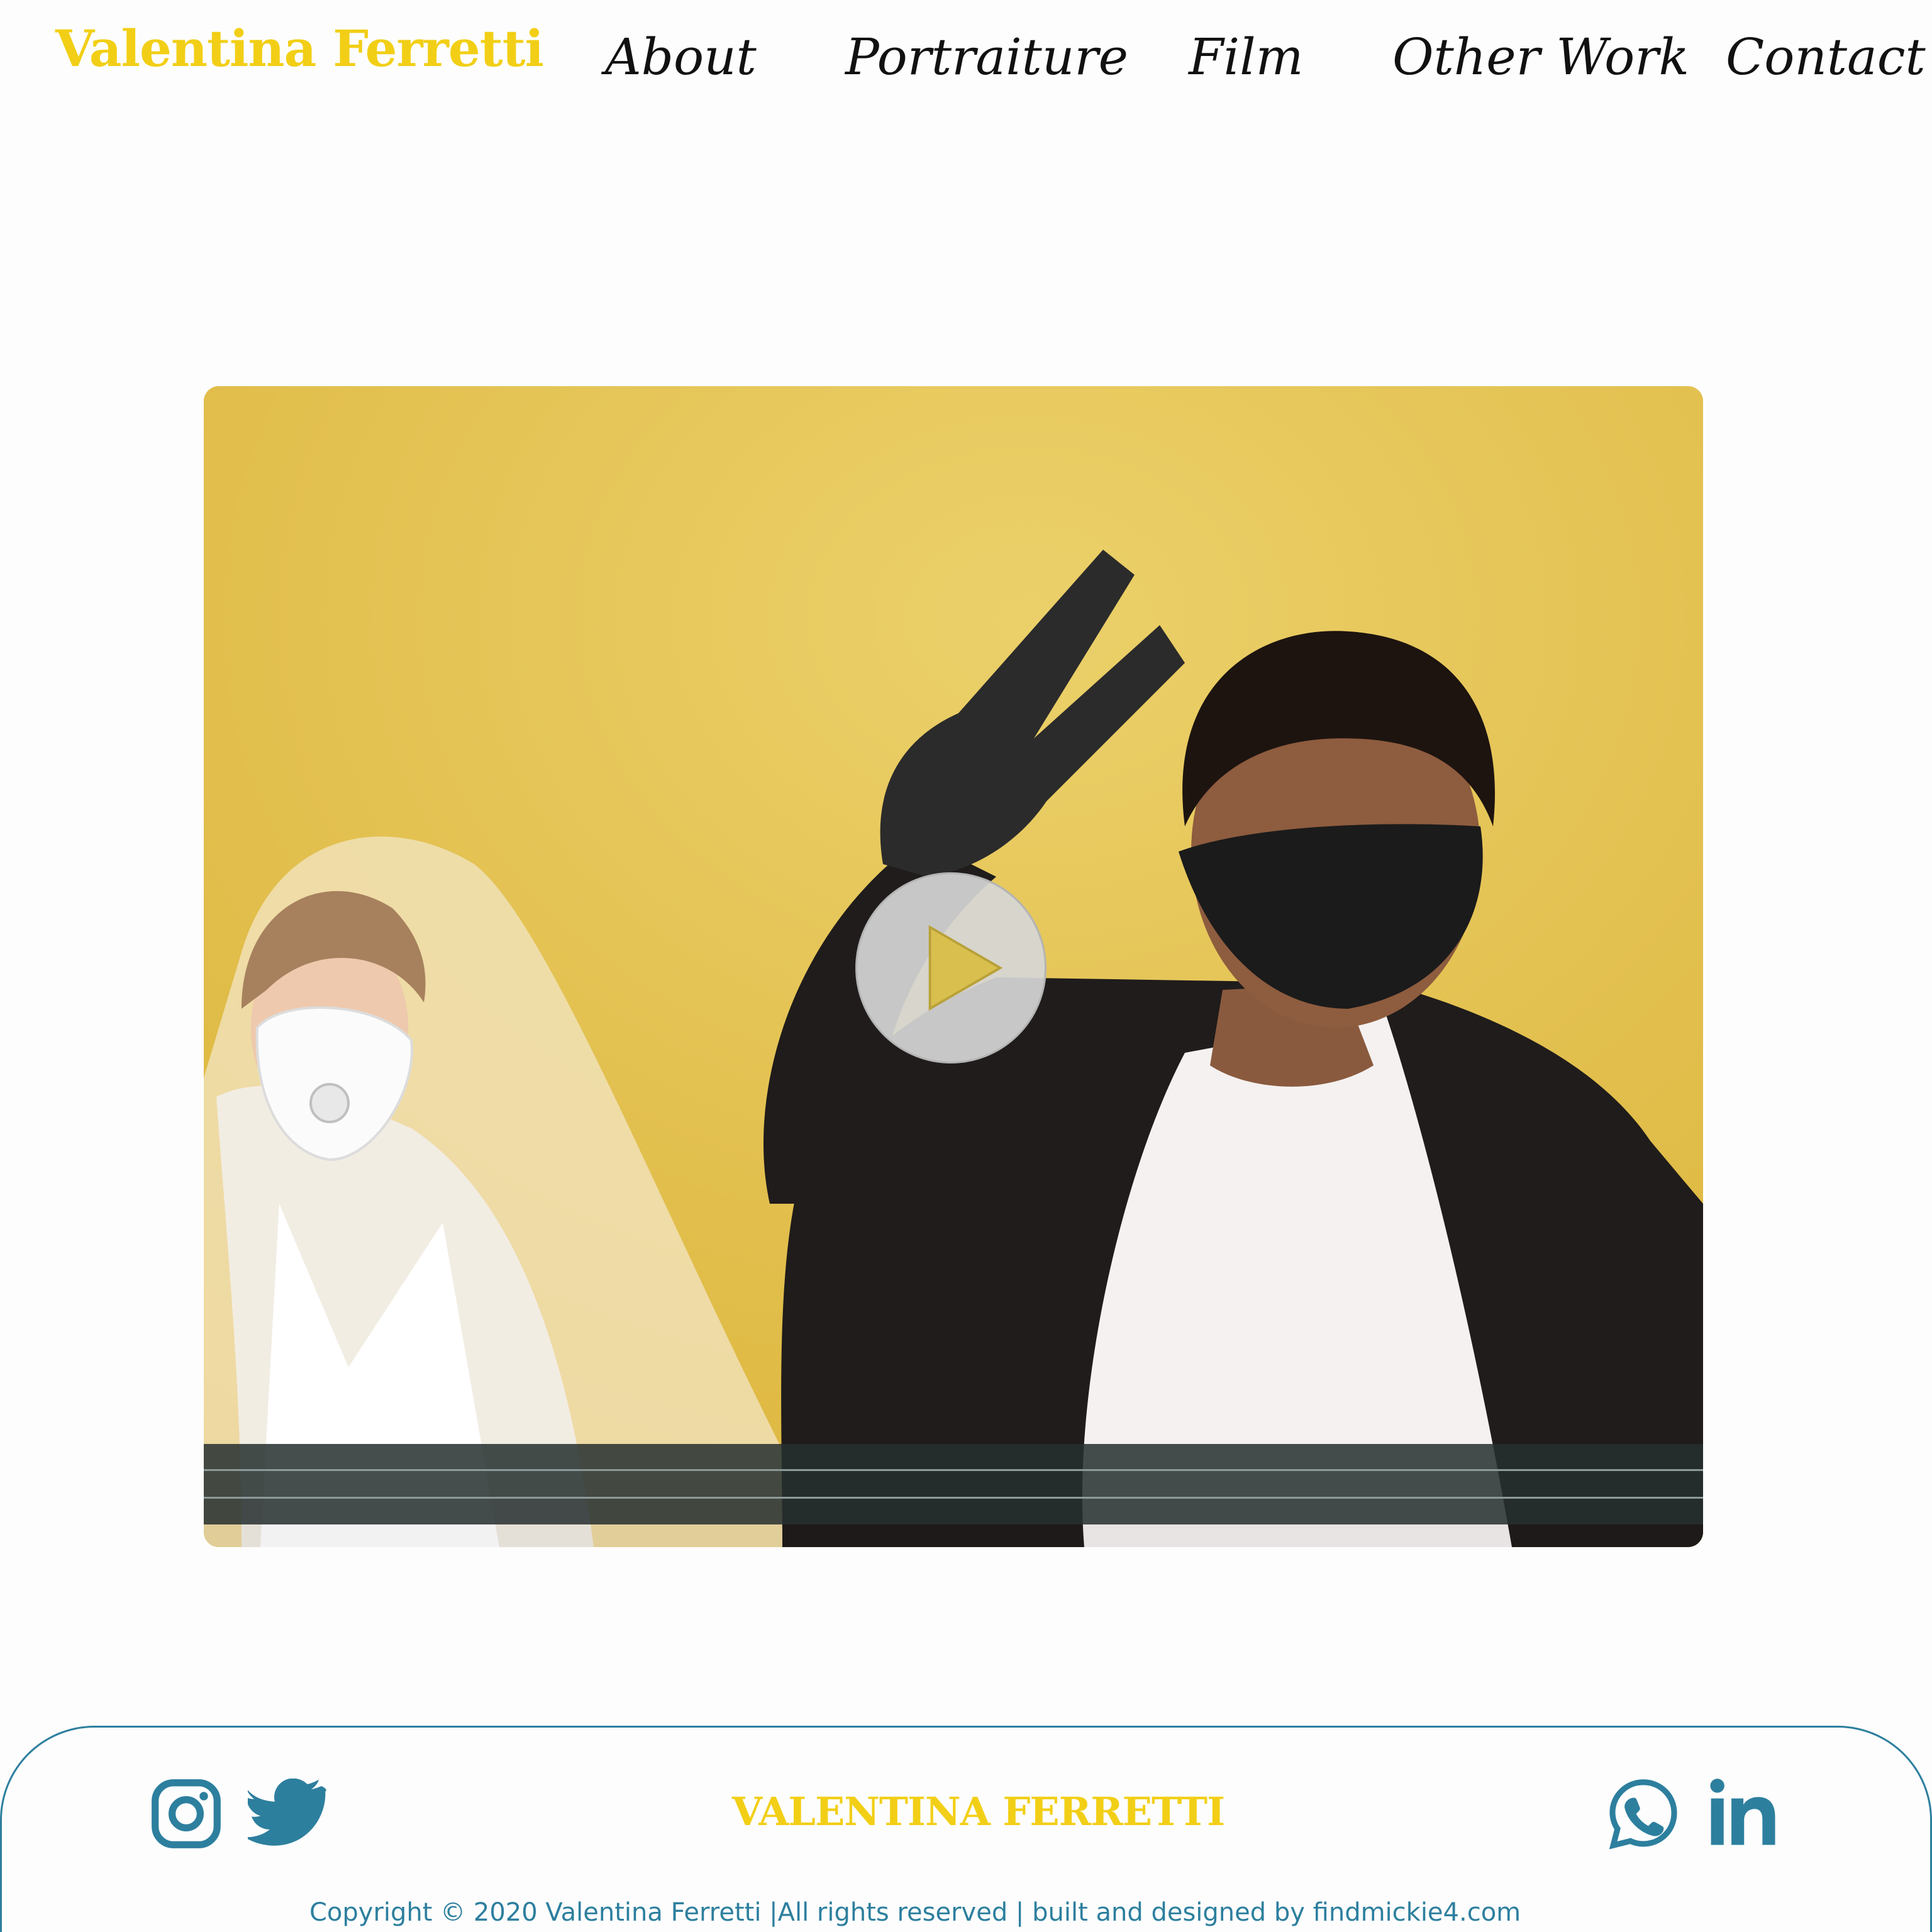 This screenshot has width=1932, height=1932. I want to click on play-icon, so click(965, 967).